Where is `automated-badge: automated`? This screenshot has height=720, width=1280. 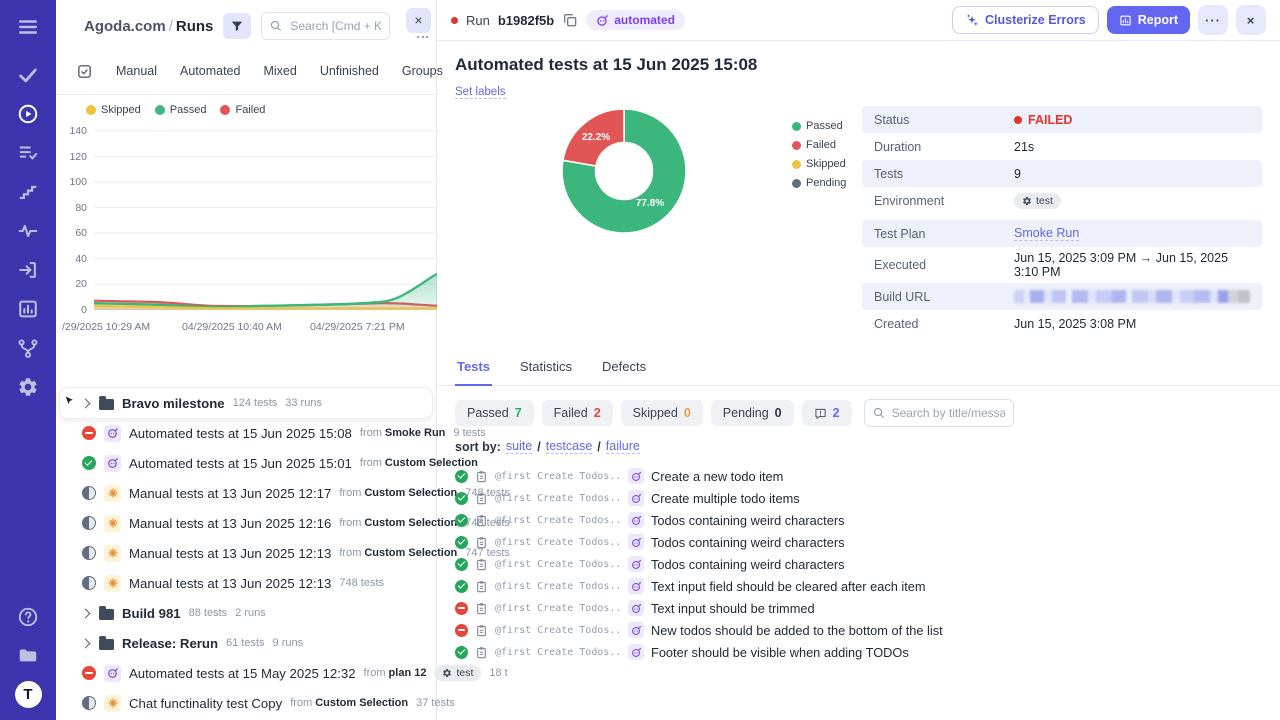 automated-badge: automated is located at coordinates (635, 20).